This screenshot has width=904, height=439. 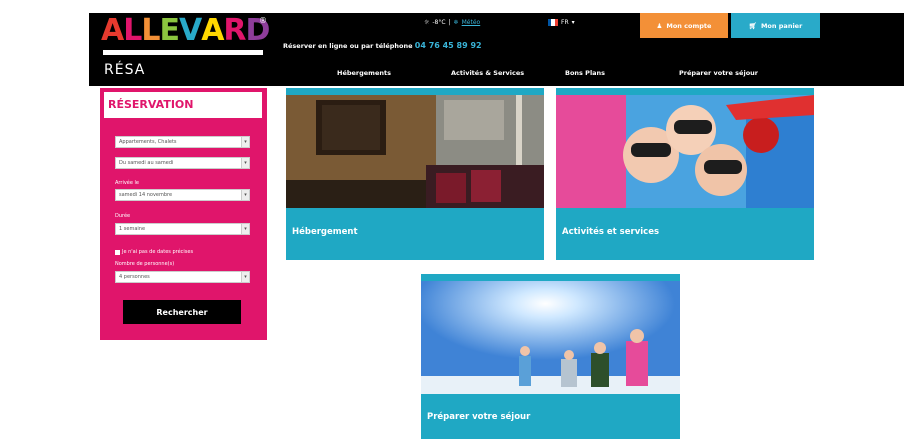 I want to click on arrival-label: Arrivée le, so click(x=127, y=183).